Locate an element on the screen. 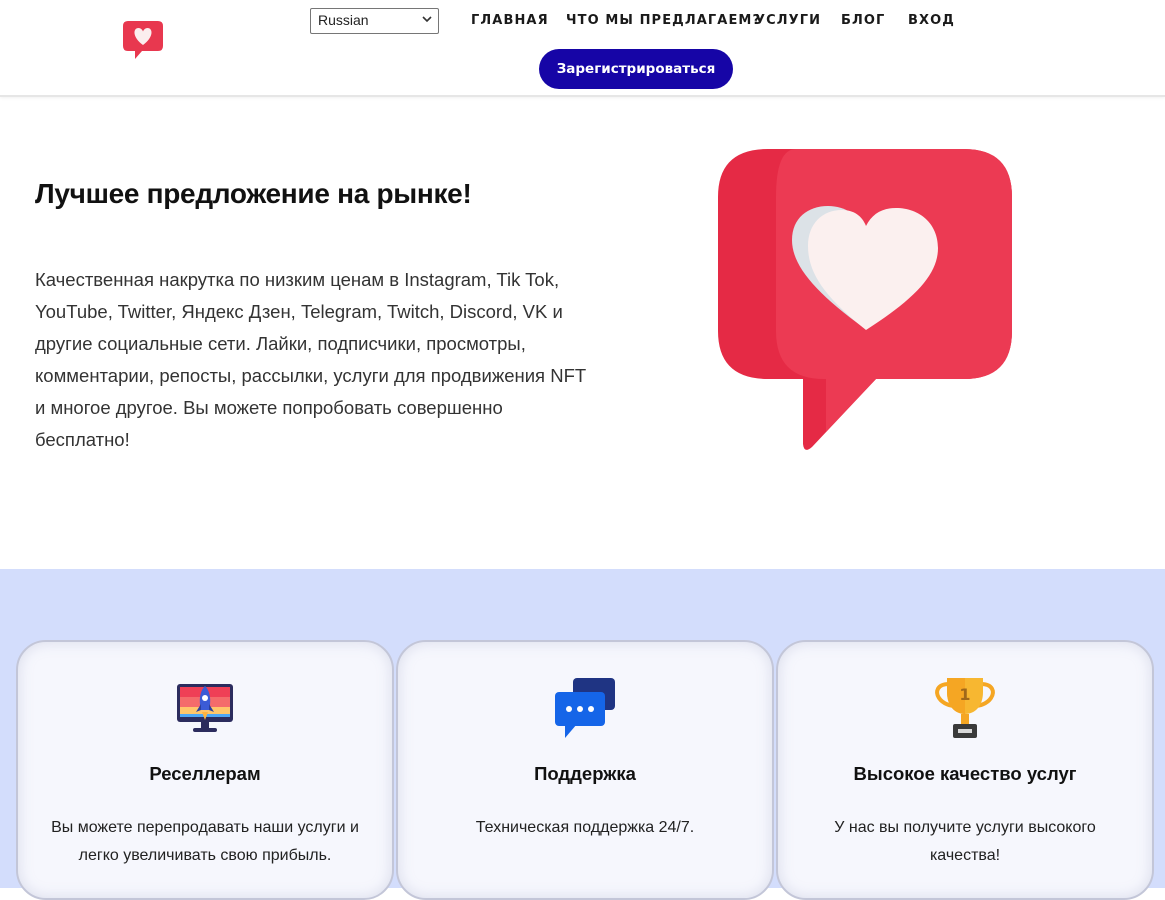 The width and height of the screenshot is (1165, 900). feature-title: Высокое качество услуг is located at coordinates (965, 773).